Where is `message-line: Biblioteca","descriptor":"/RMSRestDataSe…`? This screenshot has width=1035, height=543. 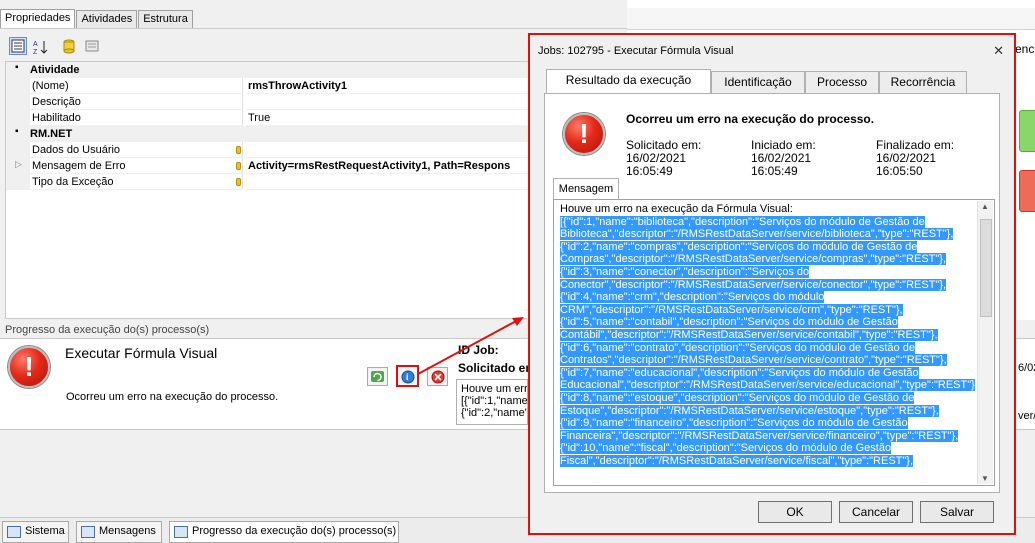 message-line: Biblioteca","descriptor":"/RMSRestDataSe… is located at coordinates (767, 234).